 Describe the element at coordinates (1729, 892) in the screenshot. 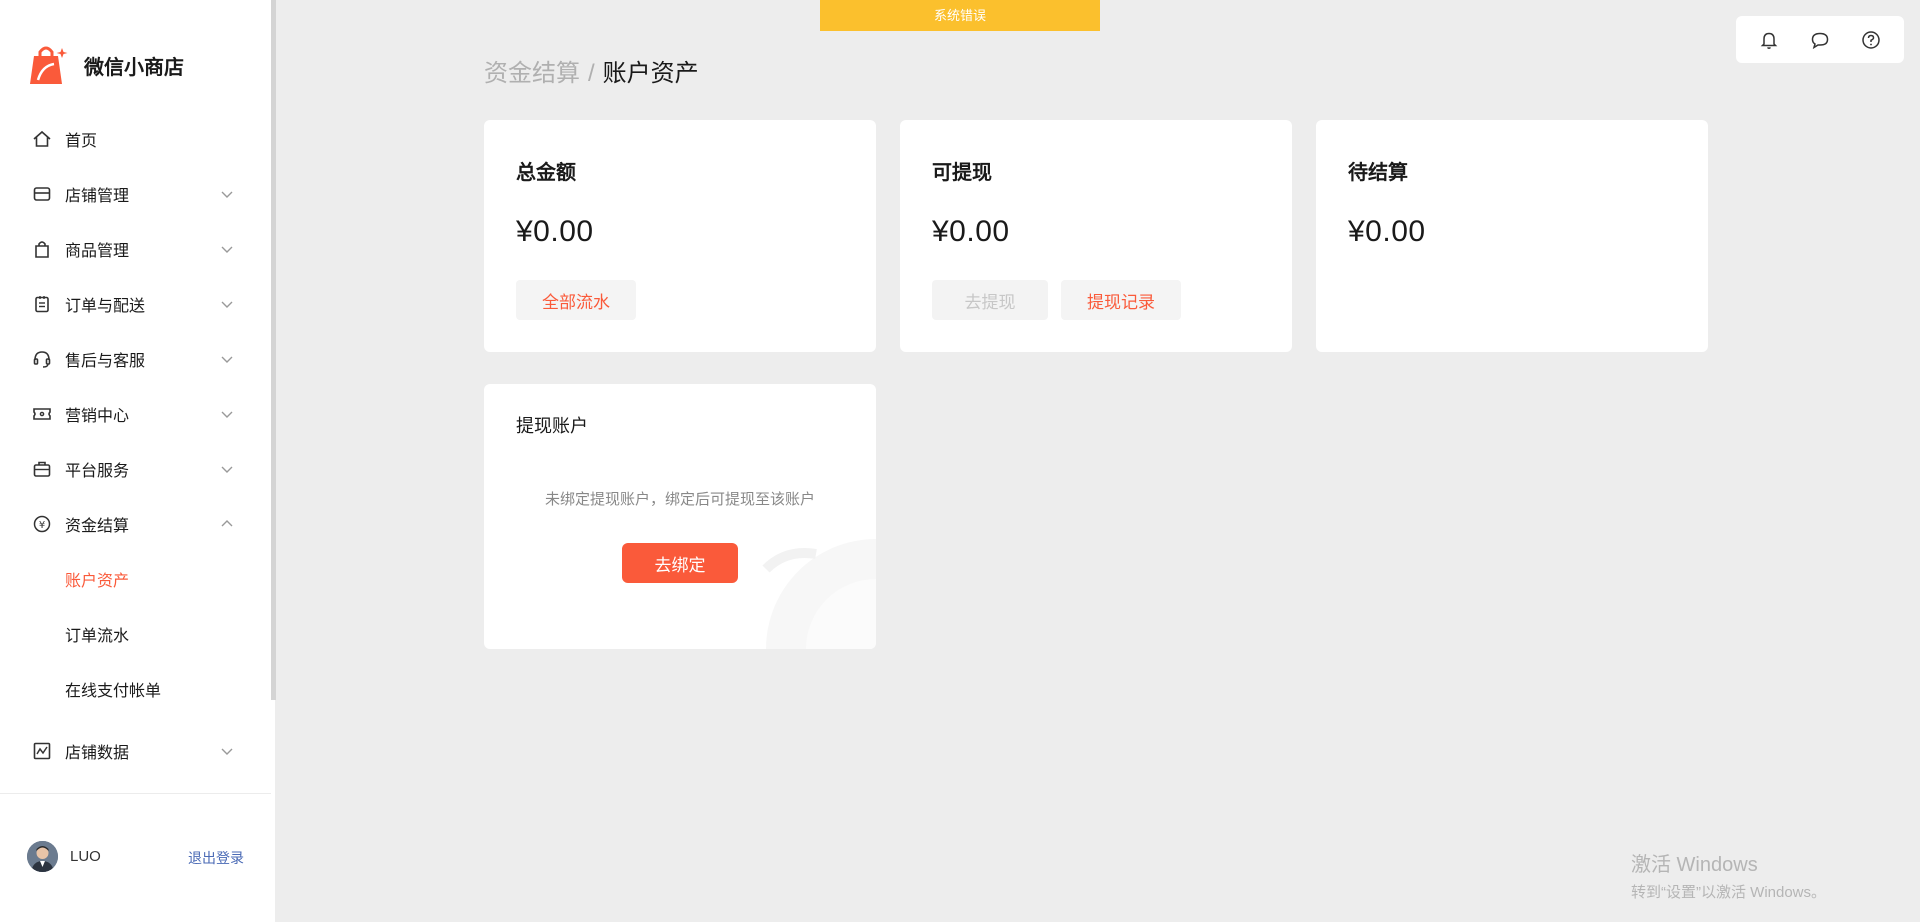

I see `watermark-subtitle: 转到“设置”以激活 Windows。` at that location.